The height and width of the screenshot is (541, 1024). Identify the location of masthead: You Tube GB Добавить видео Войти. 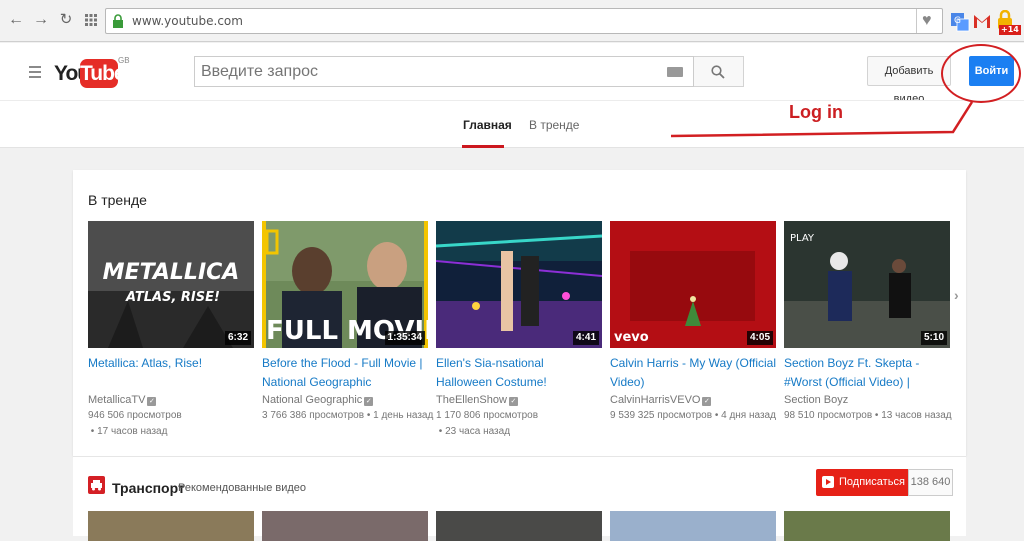
(512, 74).